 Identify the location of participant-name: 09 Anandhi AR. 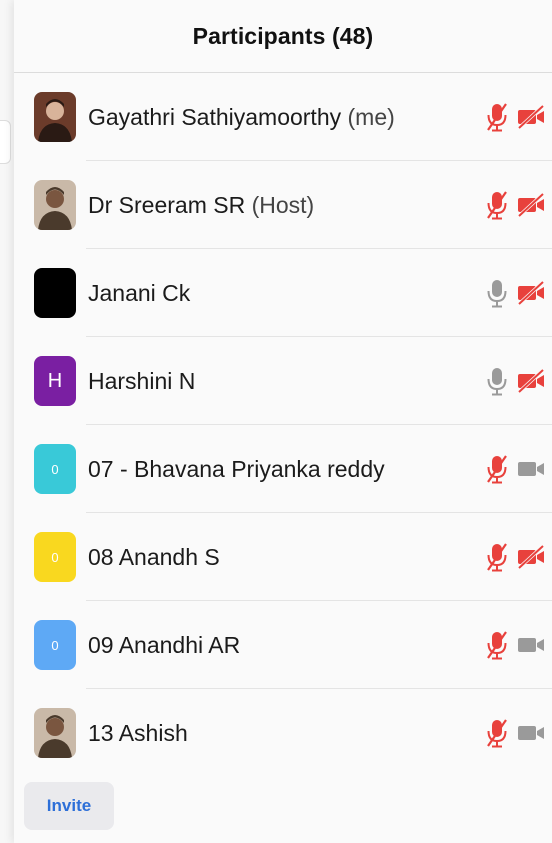
(164, 645).